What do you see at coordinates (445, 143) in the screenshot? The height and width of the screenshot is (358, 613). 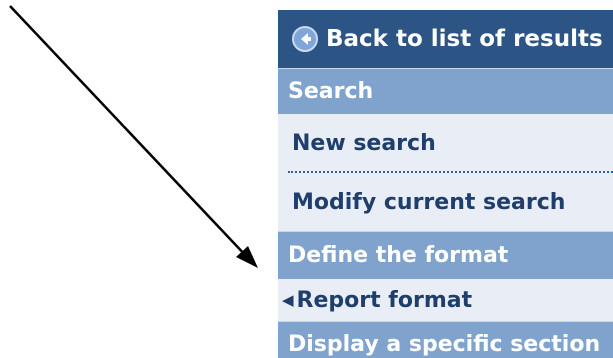 I see `new-search-link: New search` at bounding box center [445, 143].